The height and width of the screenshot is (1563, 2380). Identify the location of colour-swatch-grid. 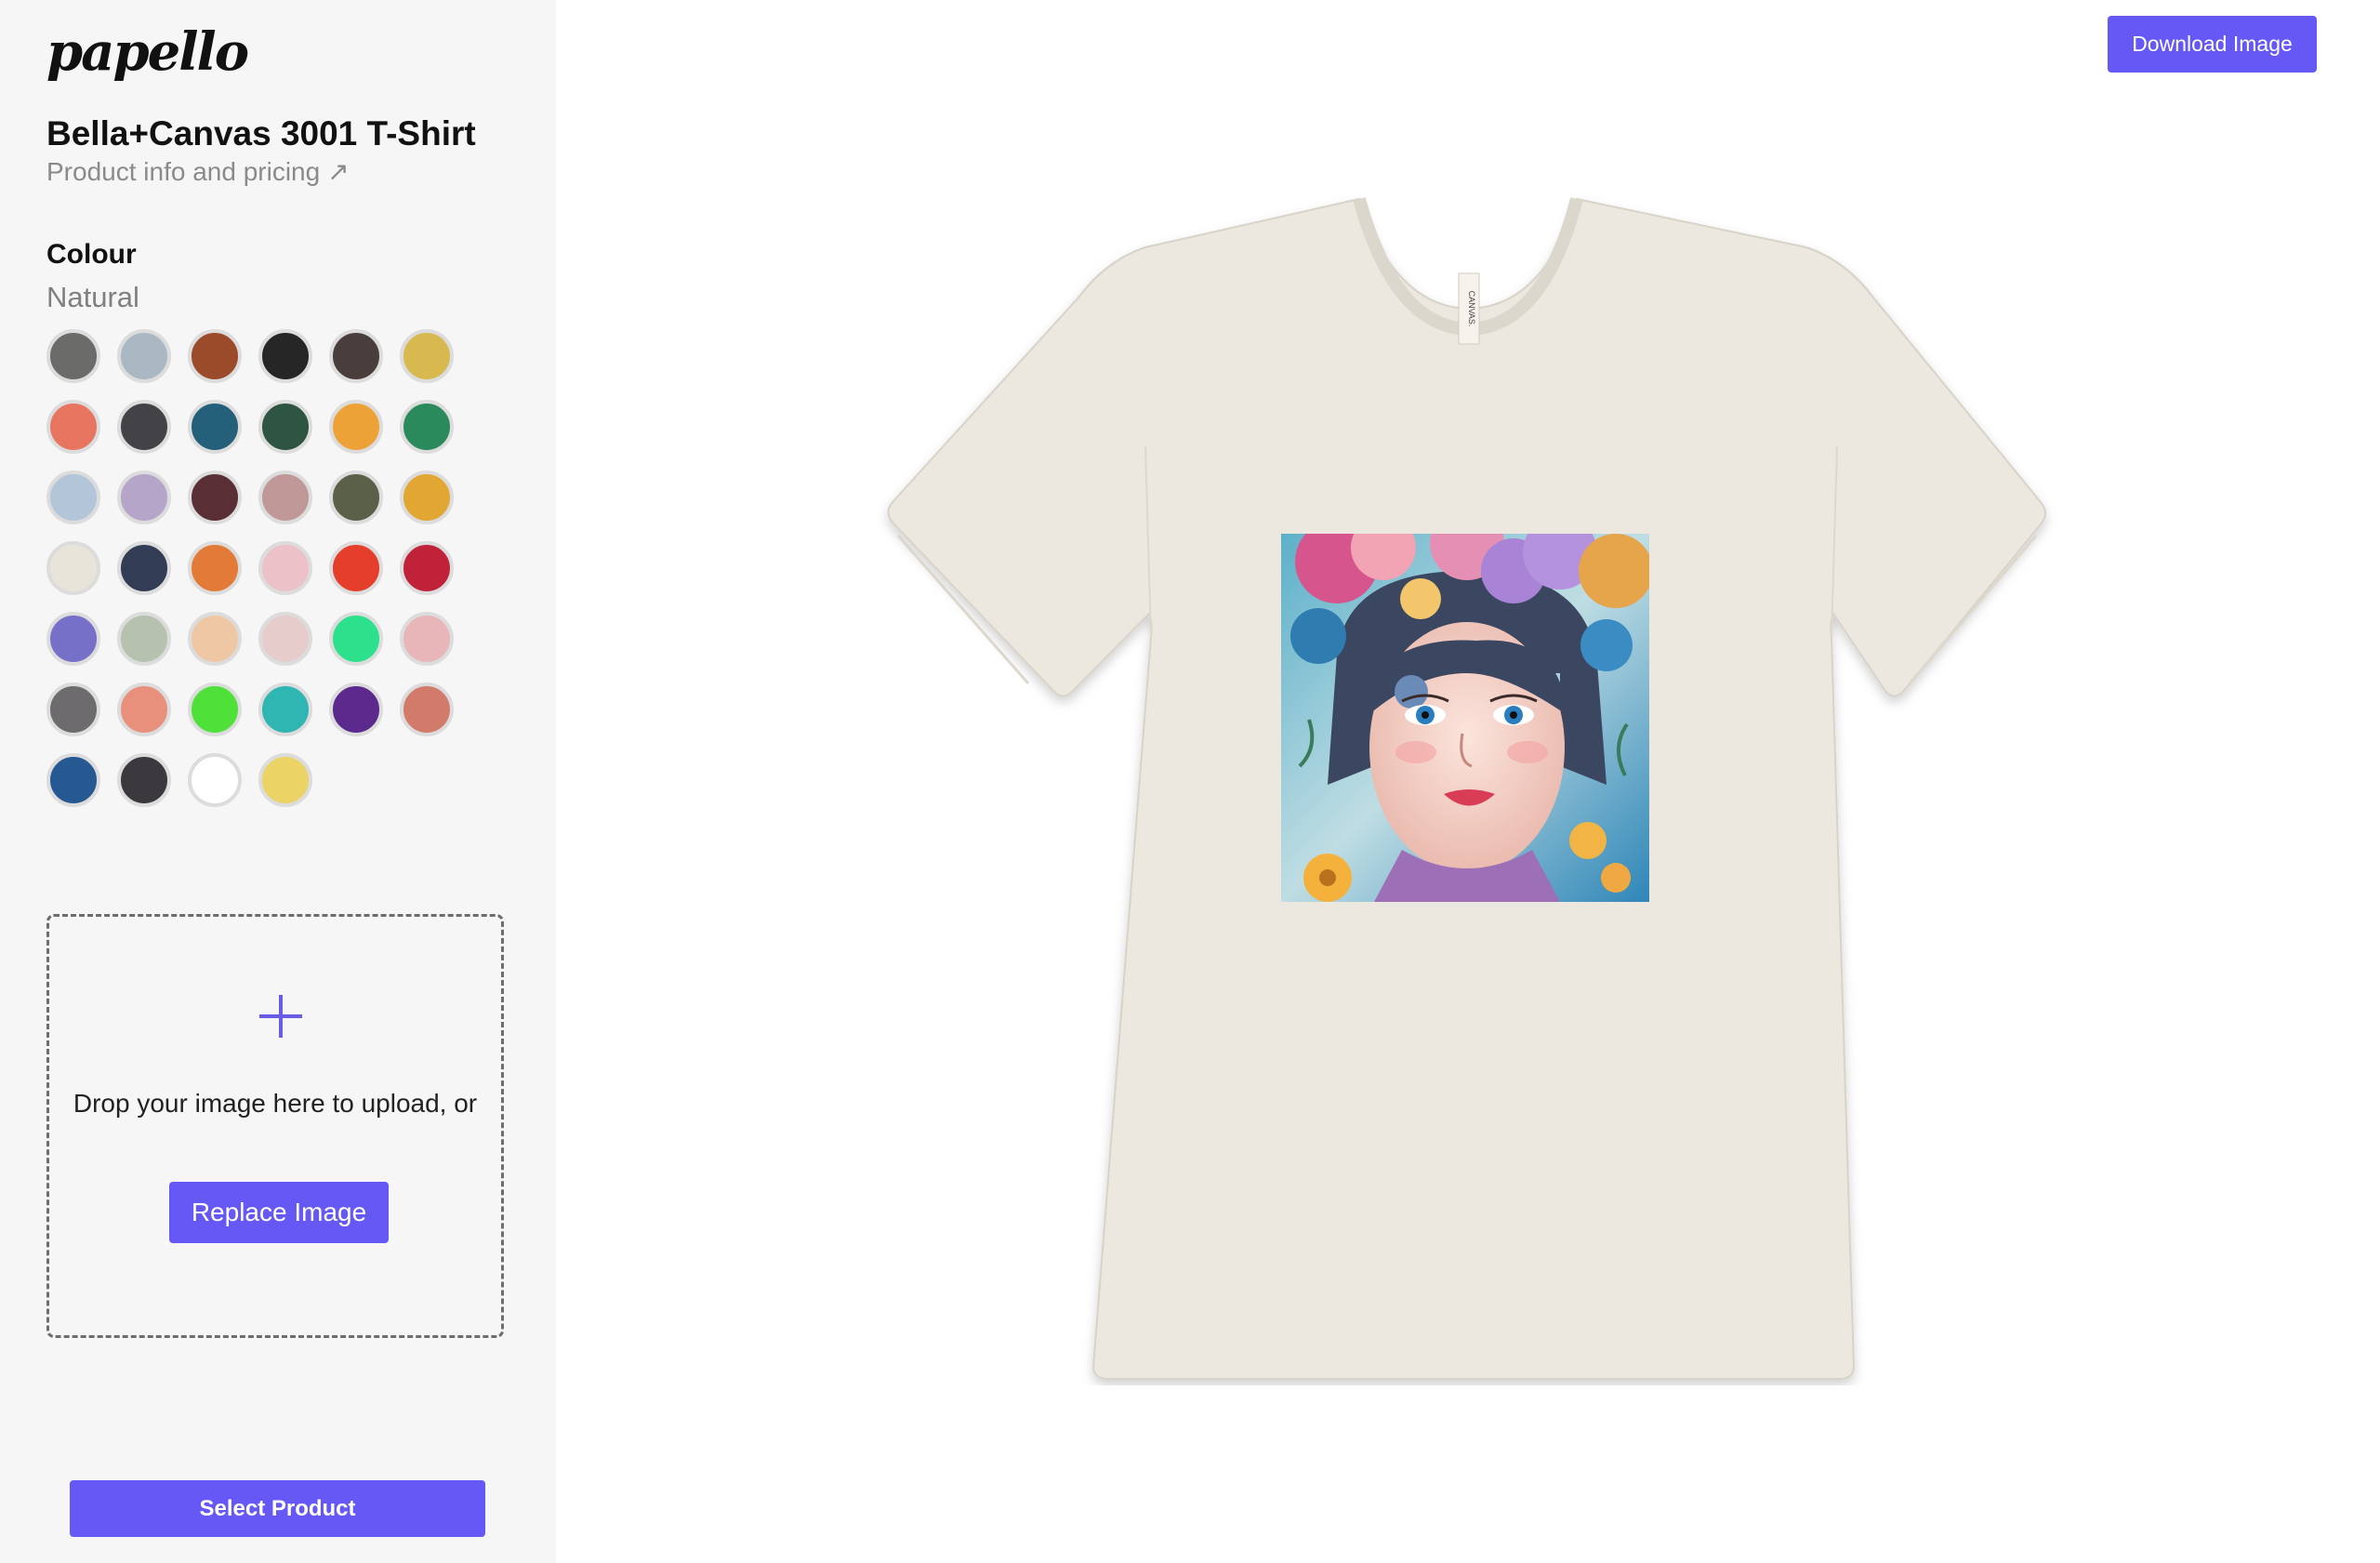
(250, 568).